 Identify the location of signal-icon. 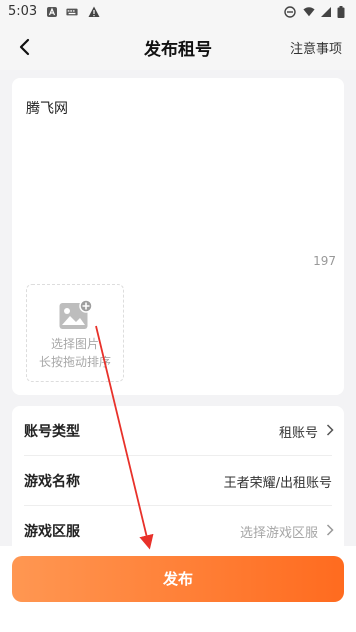
(326, 12).